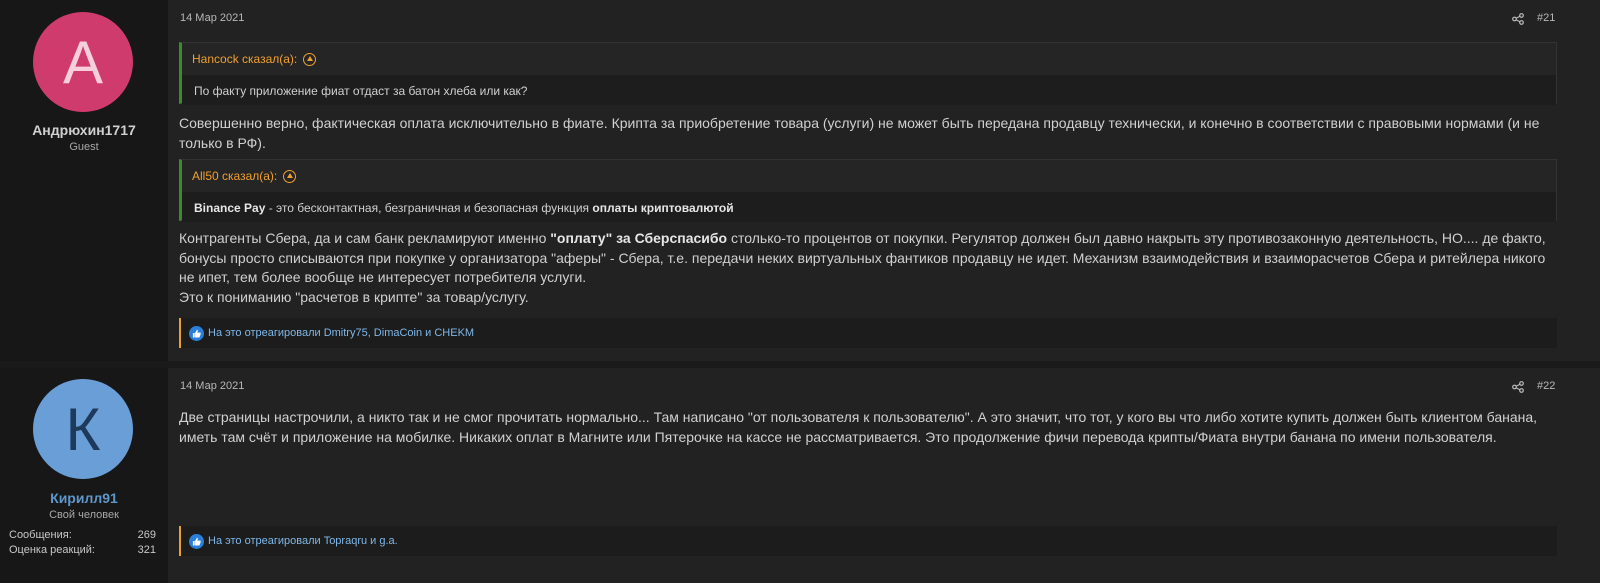  What do you see at coordinates (639, 238) in the screenshot?
I see `text-bold: "оплату" за Сберспасибо` at bounding box center [639, 238].